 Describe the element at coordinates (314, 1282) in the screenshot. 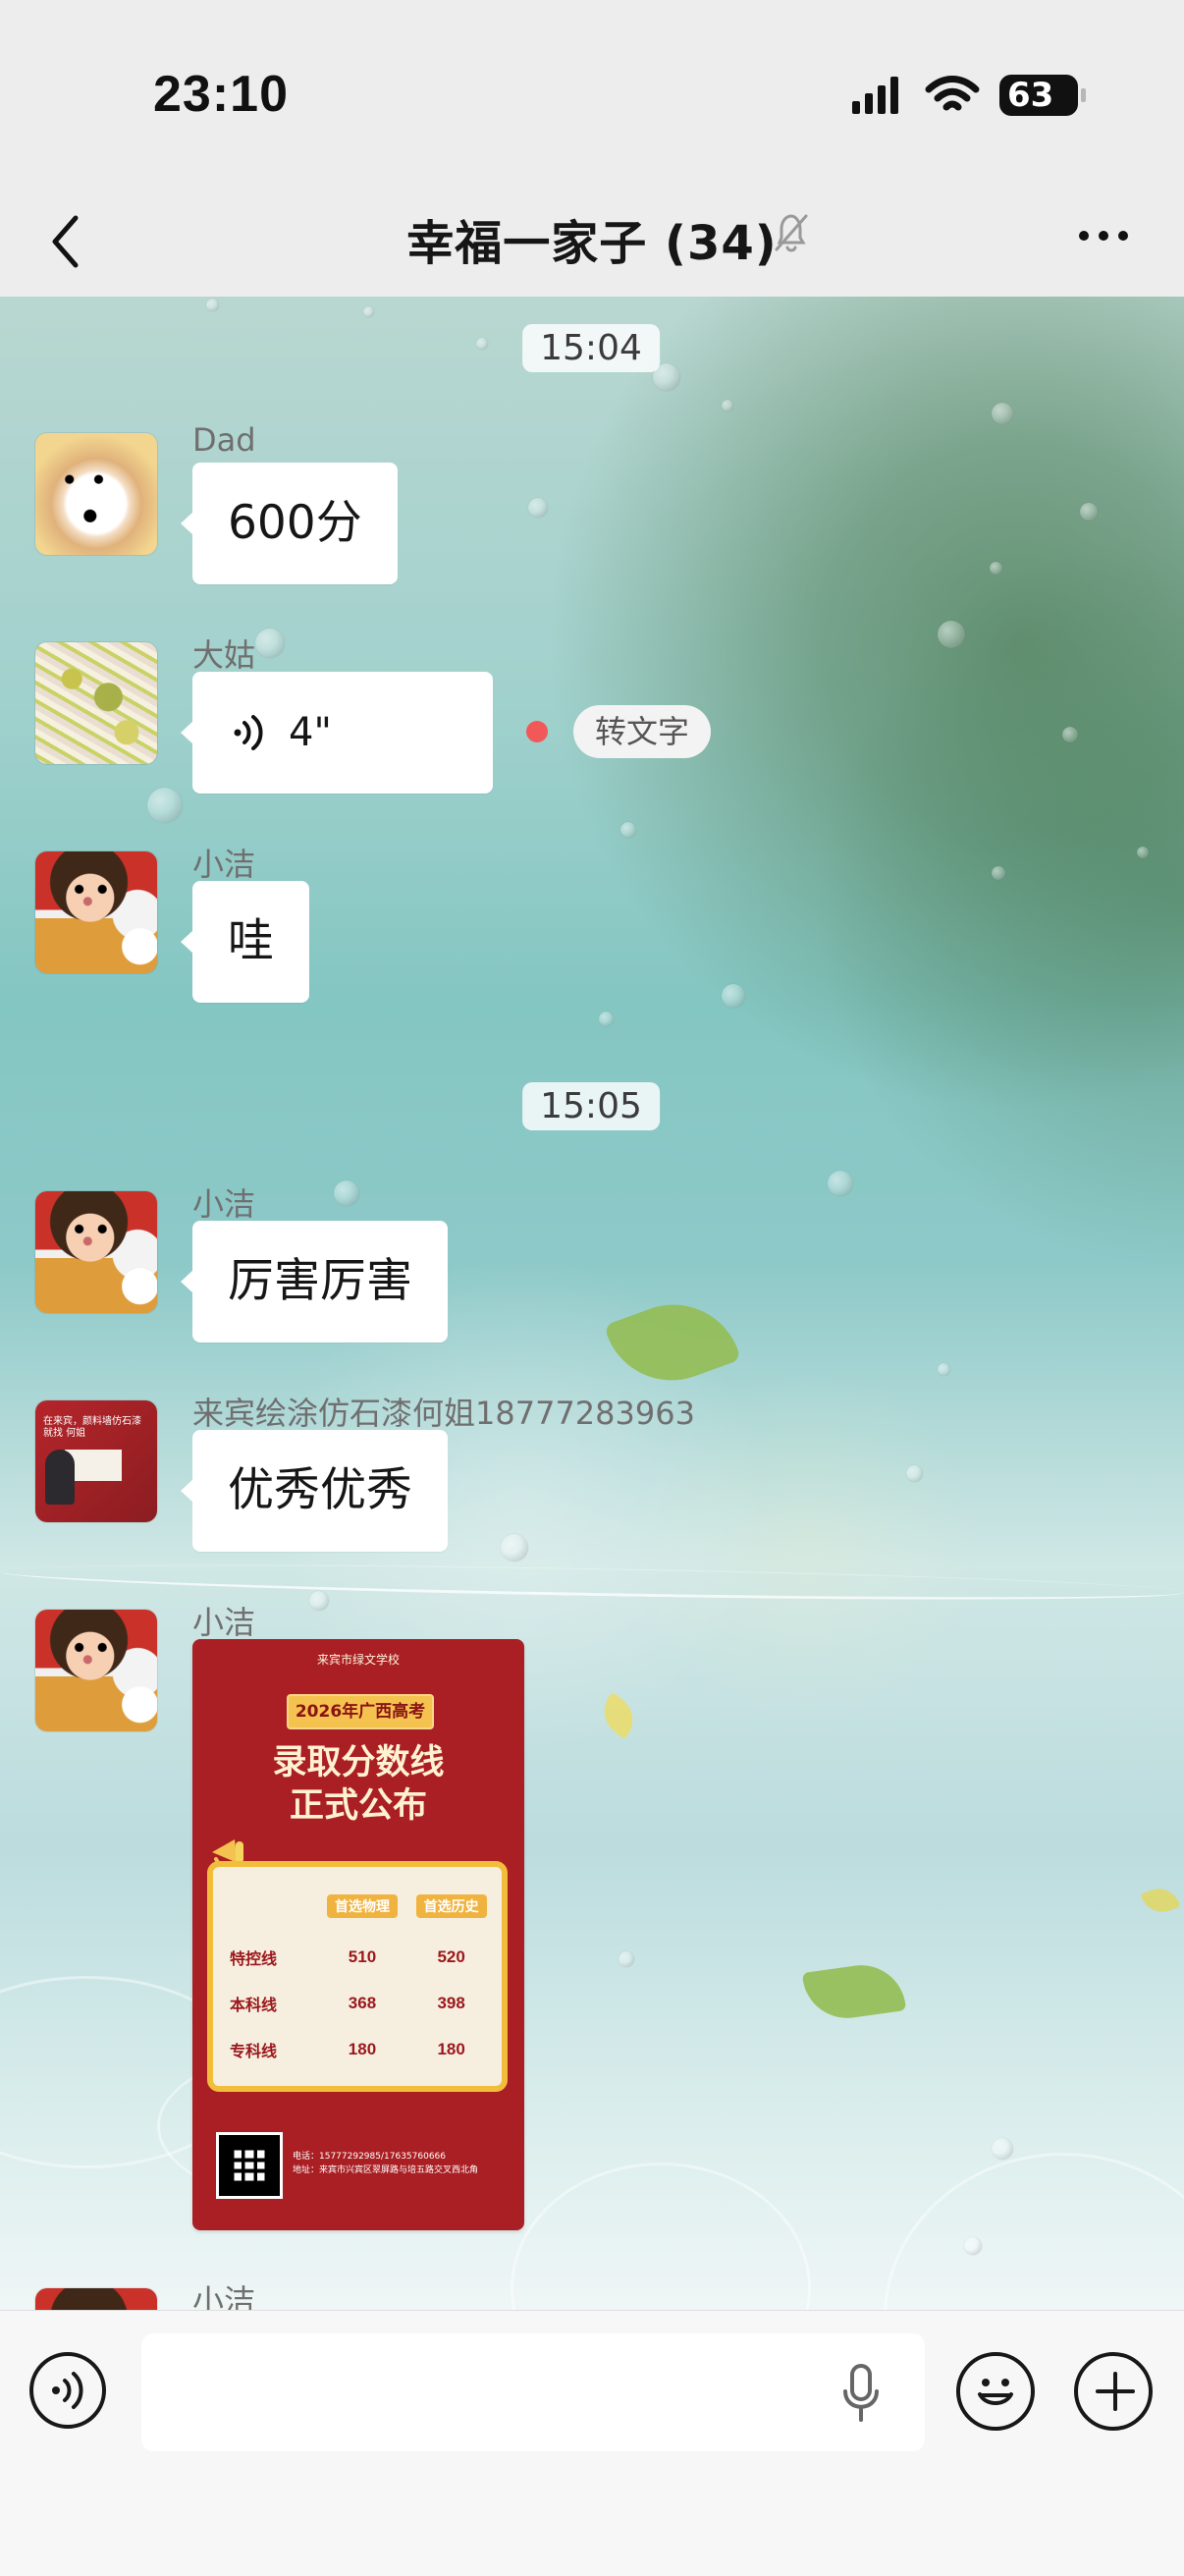

I see `message-bubble: 厉害厉害` at that location.